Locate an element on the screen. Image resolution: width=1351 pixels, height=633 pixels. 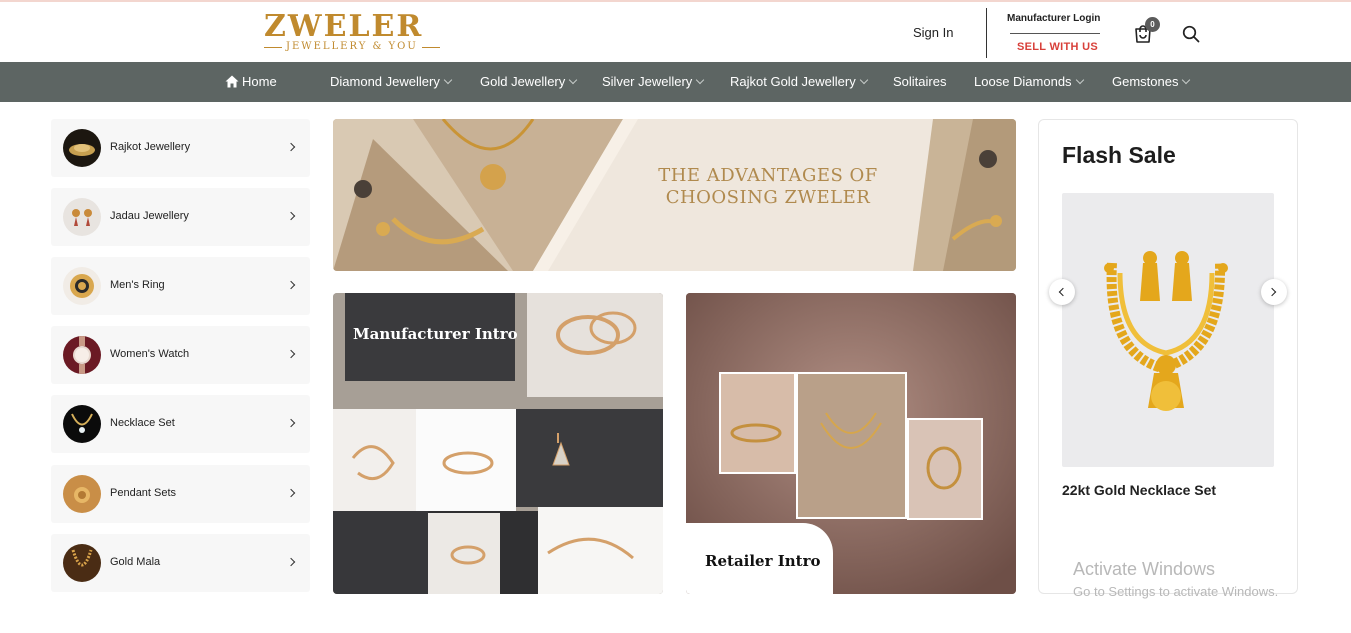
retailer-intro-card: Retailer Intro is located at coordinates (851, 443).